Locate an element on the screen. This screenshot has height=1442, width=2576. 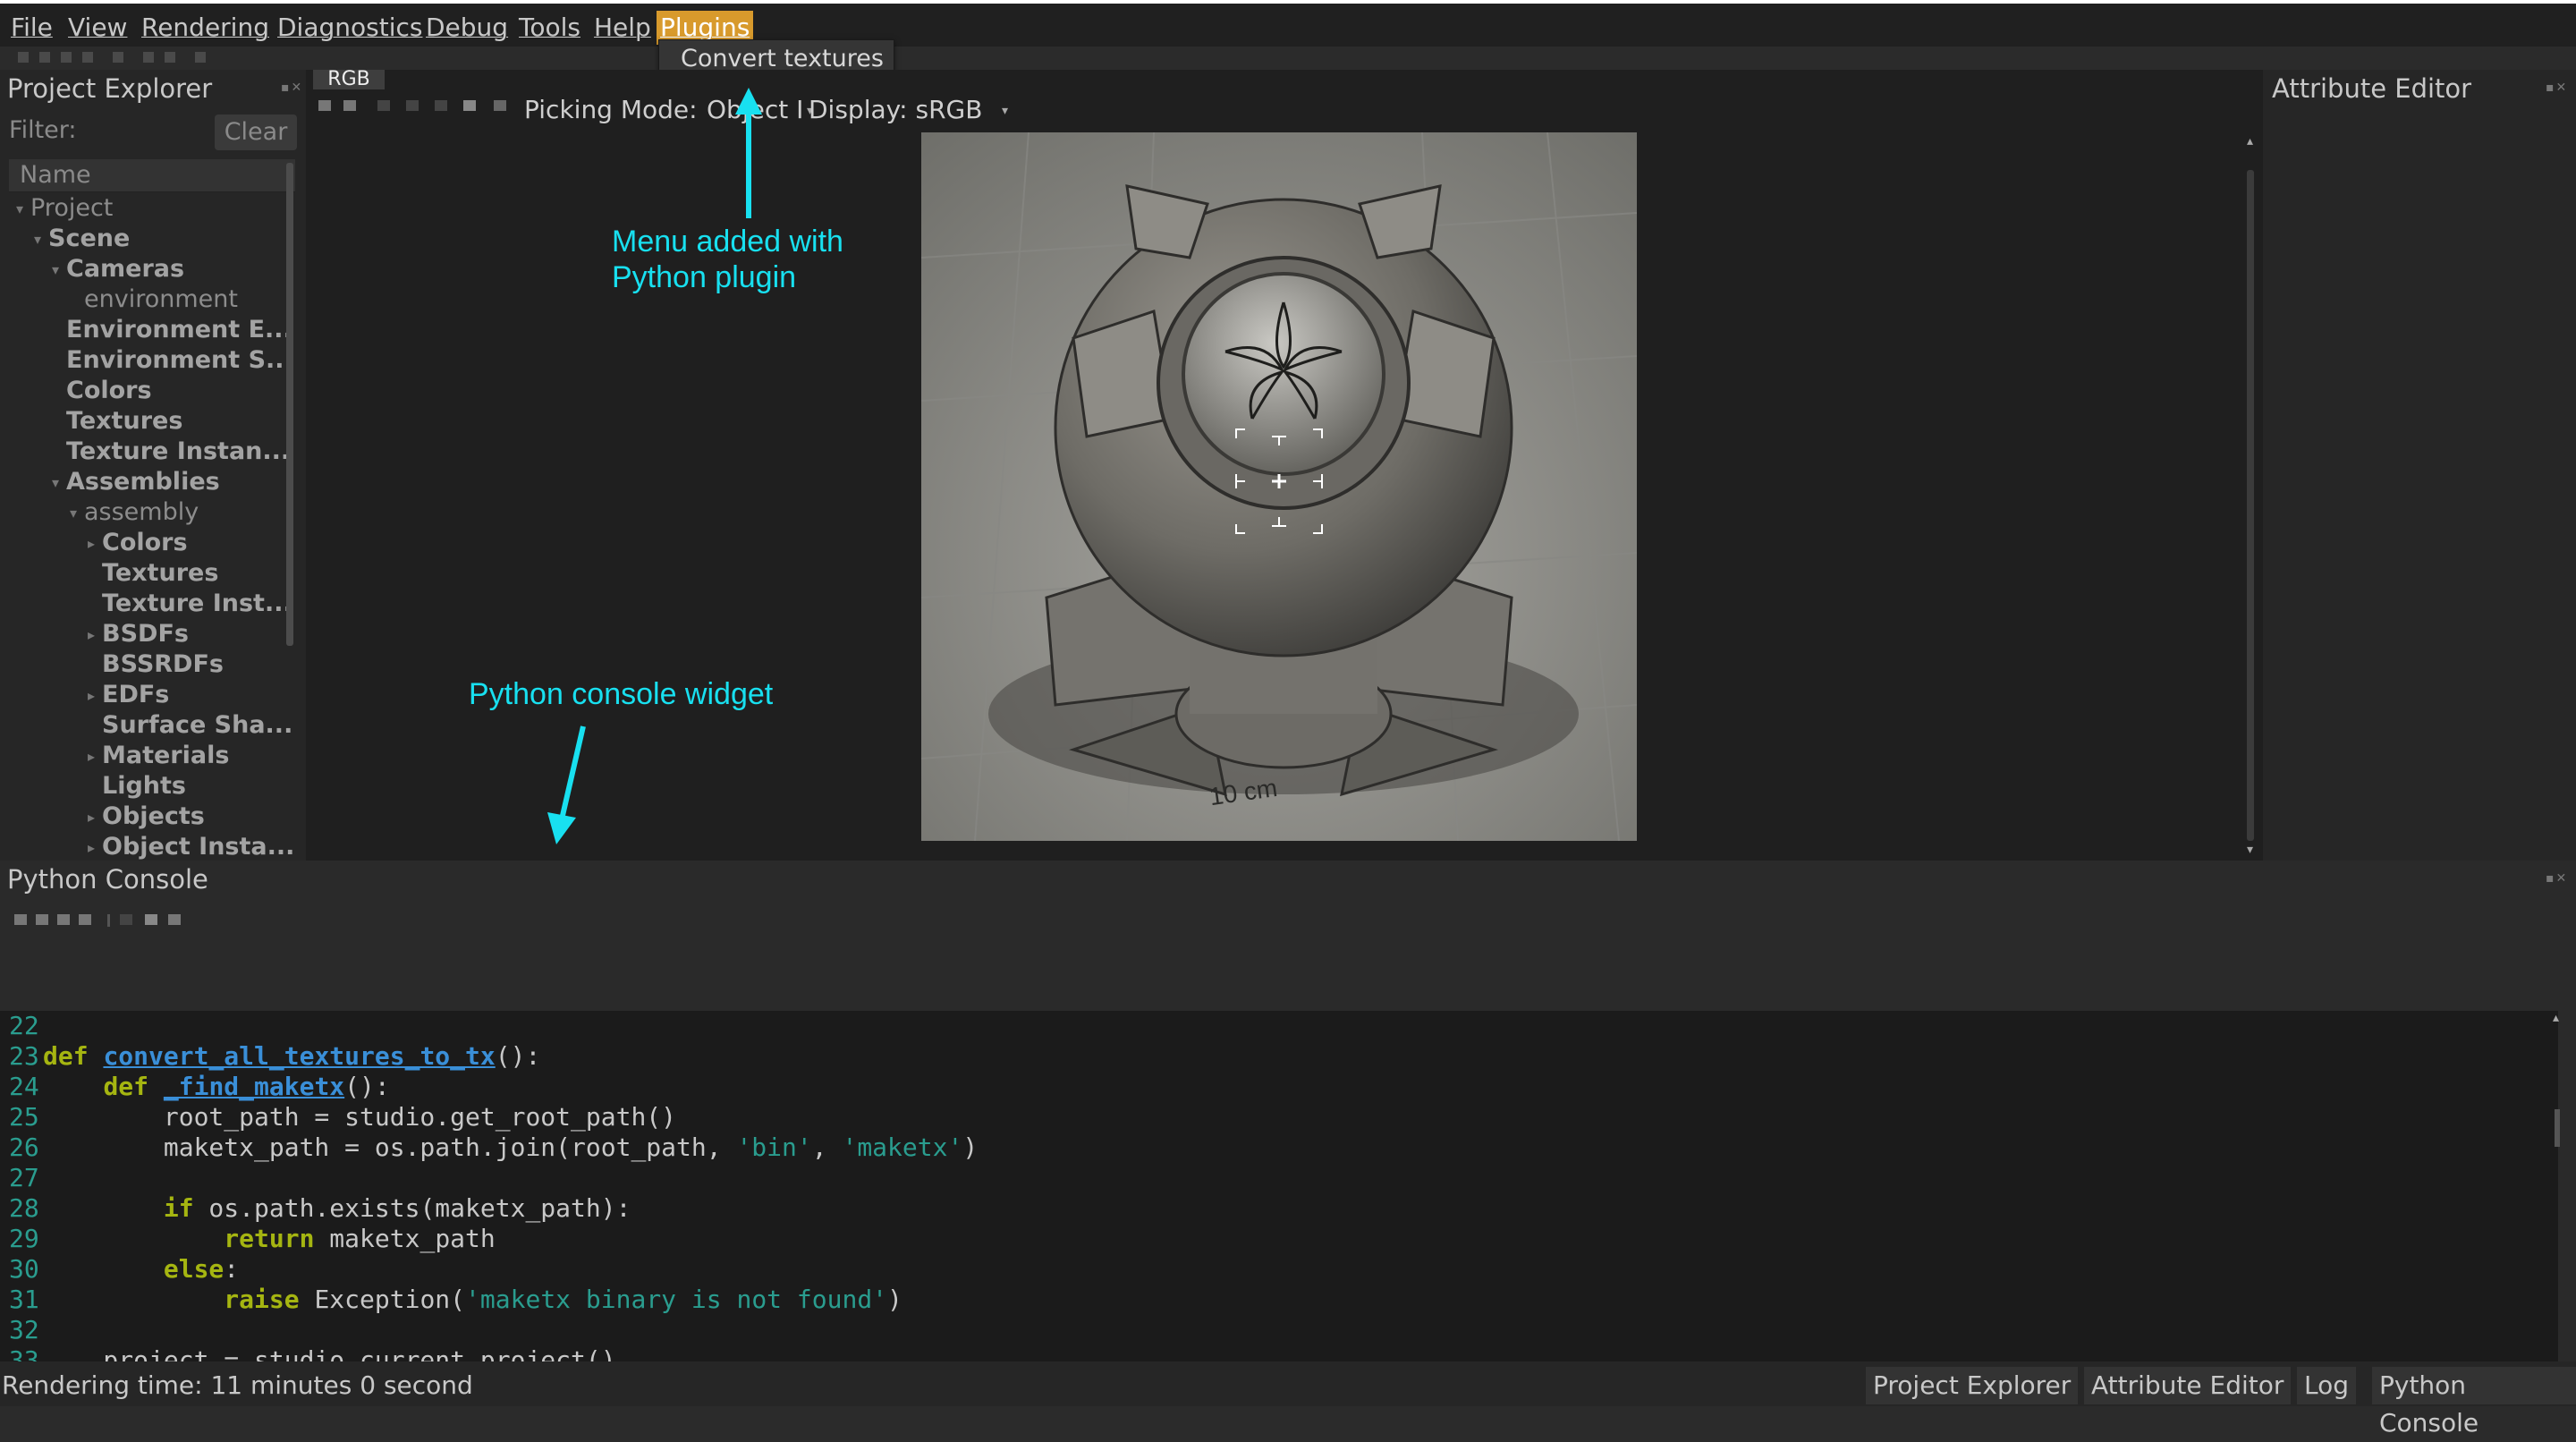
console-run-all-icon is located at coordinates (151, 919).